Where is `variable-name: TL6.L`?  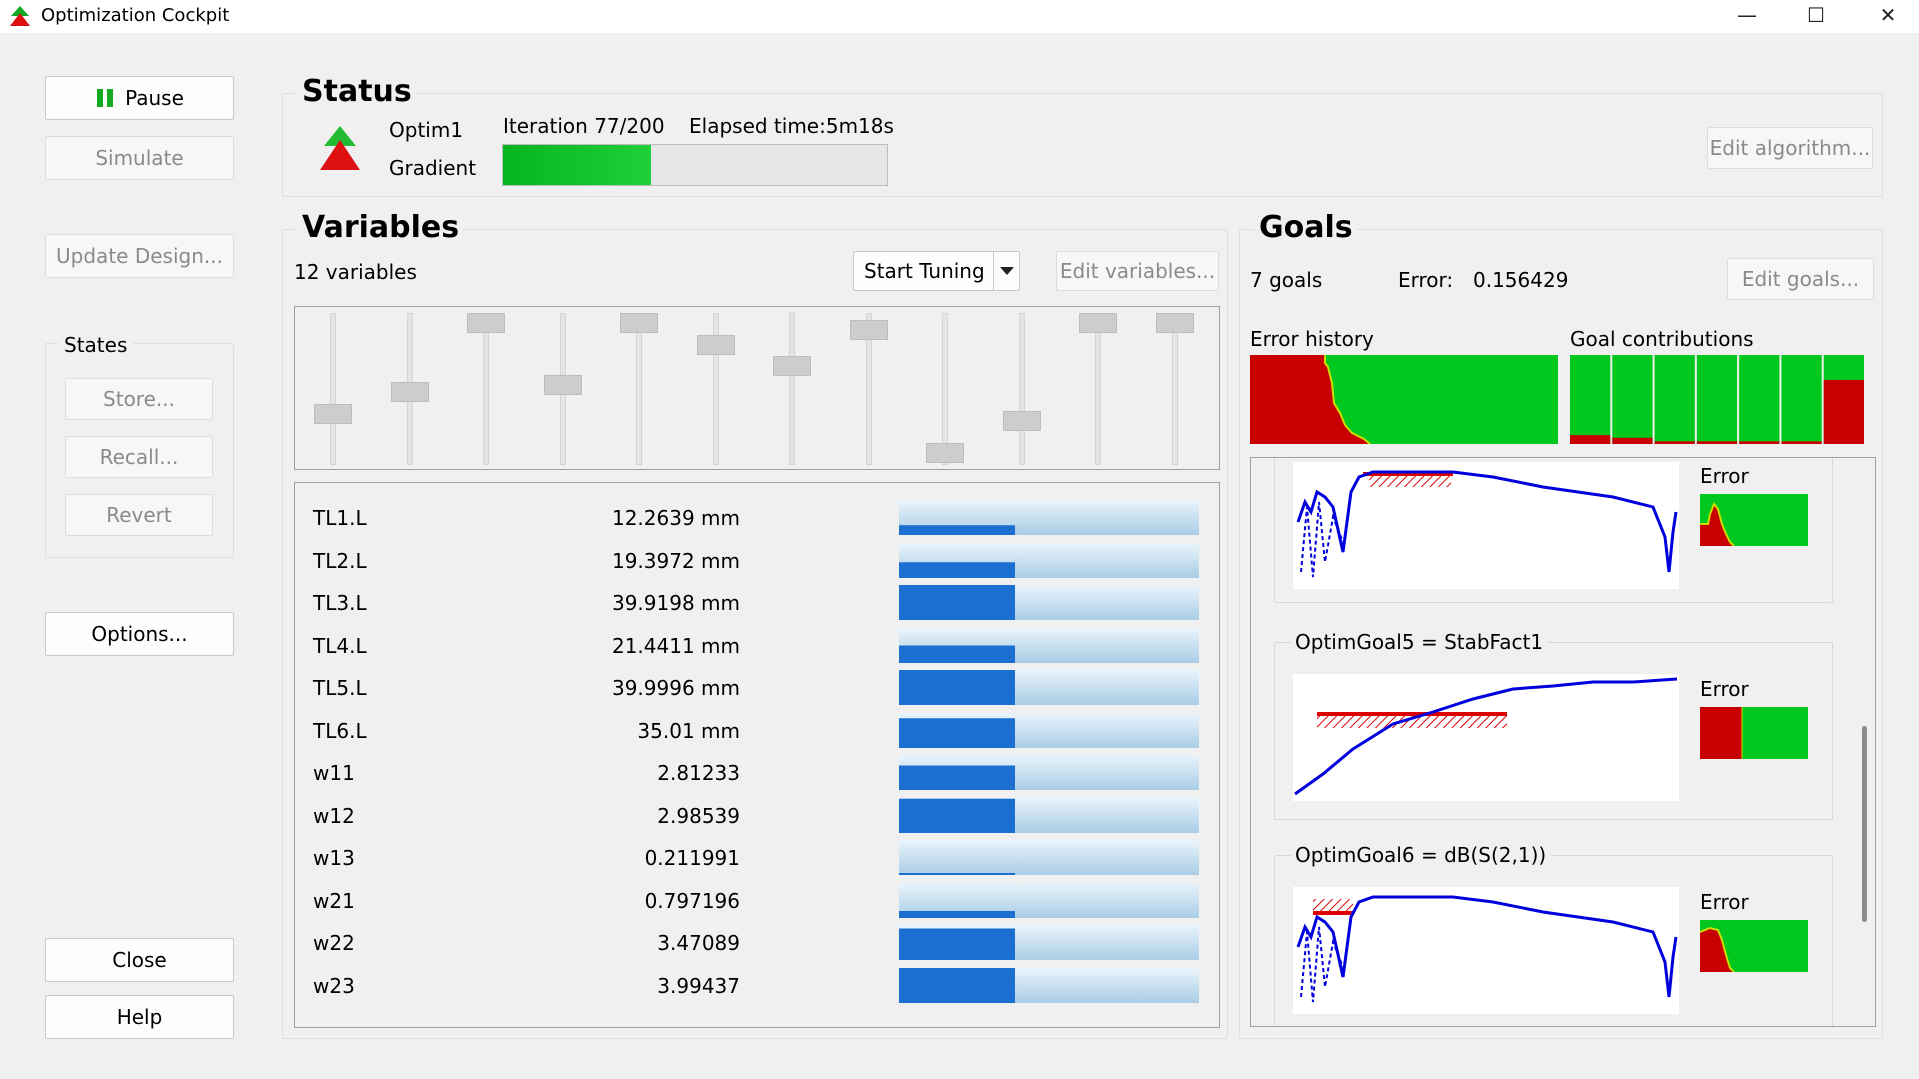 variable-name: TL6.L is located at coordinates (340, 730).